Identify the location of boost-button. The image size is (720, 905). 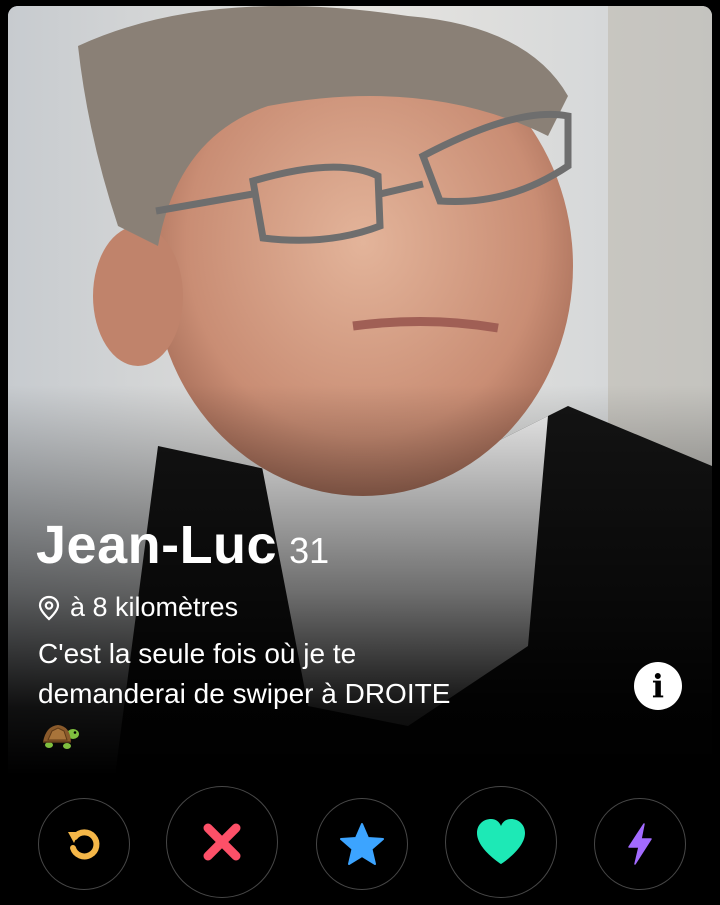
(640, 844).